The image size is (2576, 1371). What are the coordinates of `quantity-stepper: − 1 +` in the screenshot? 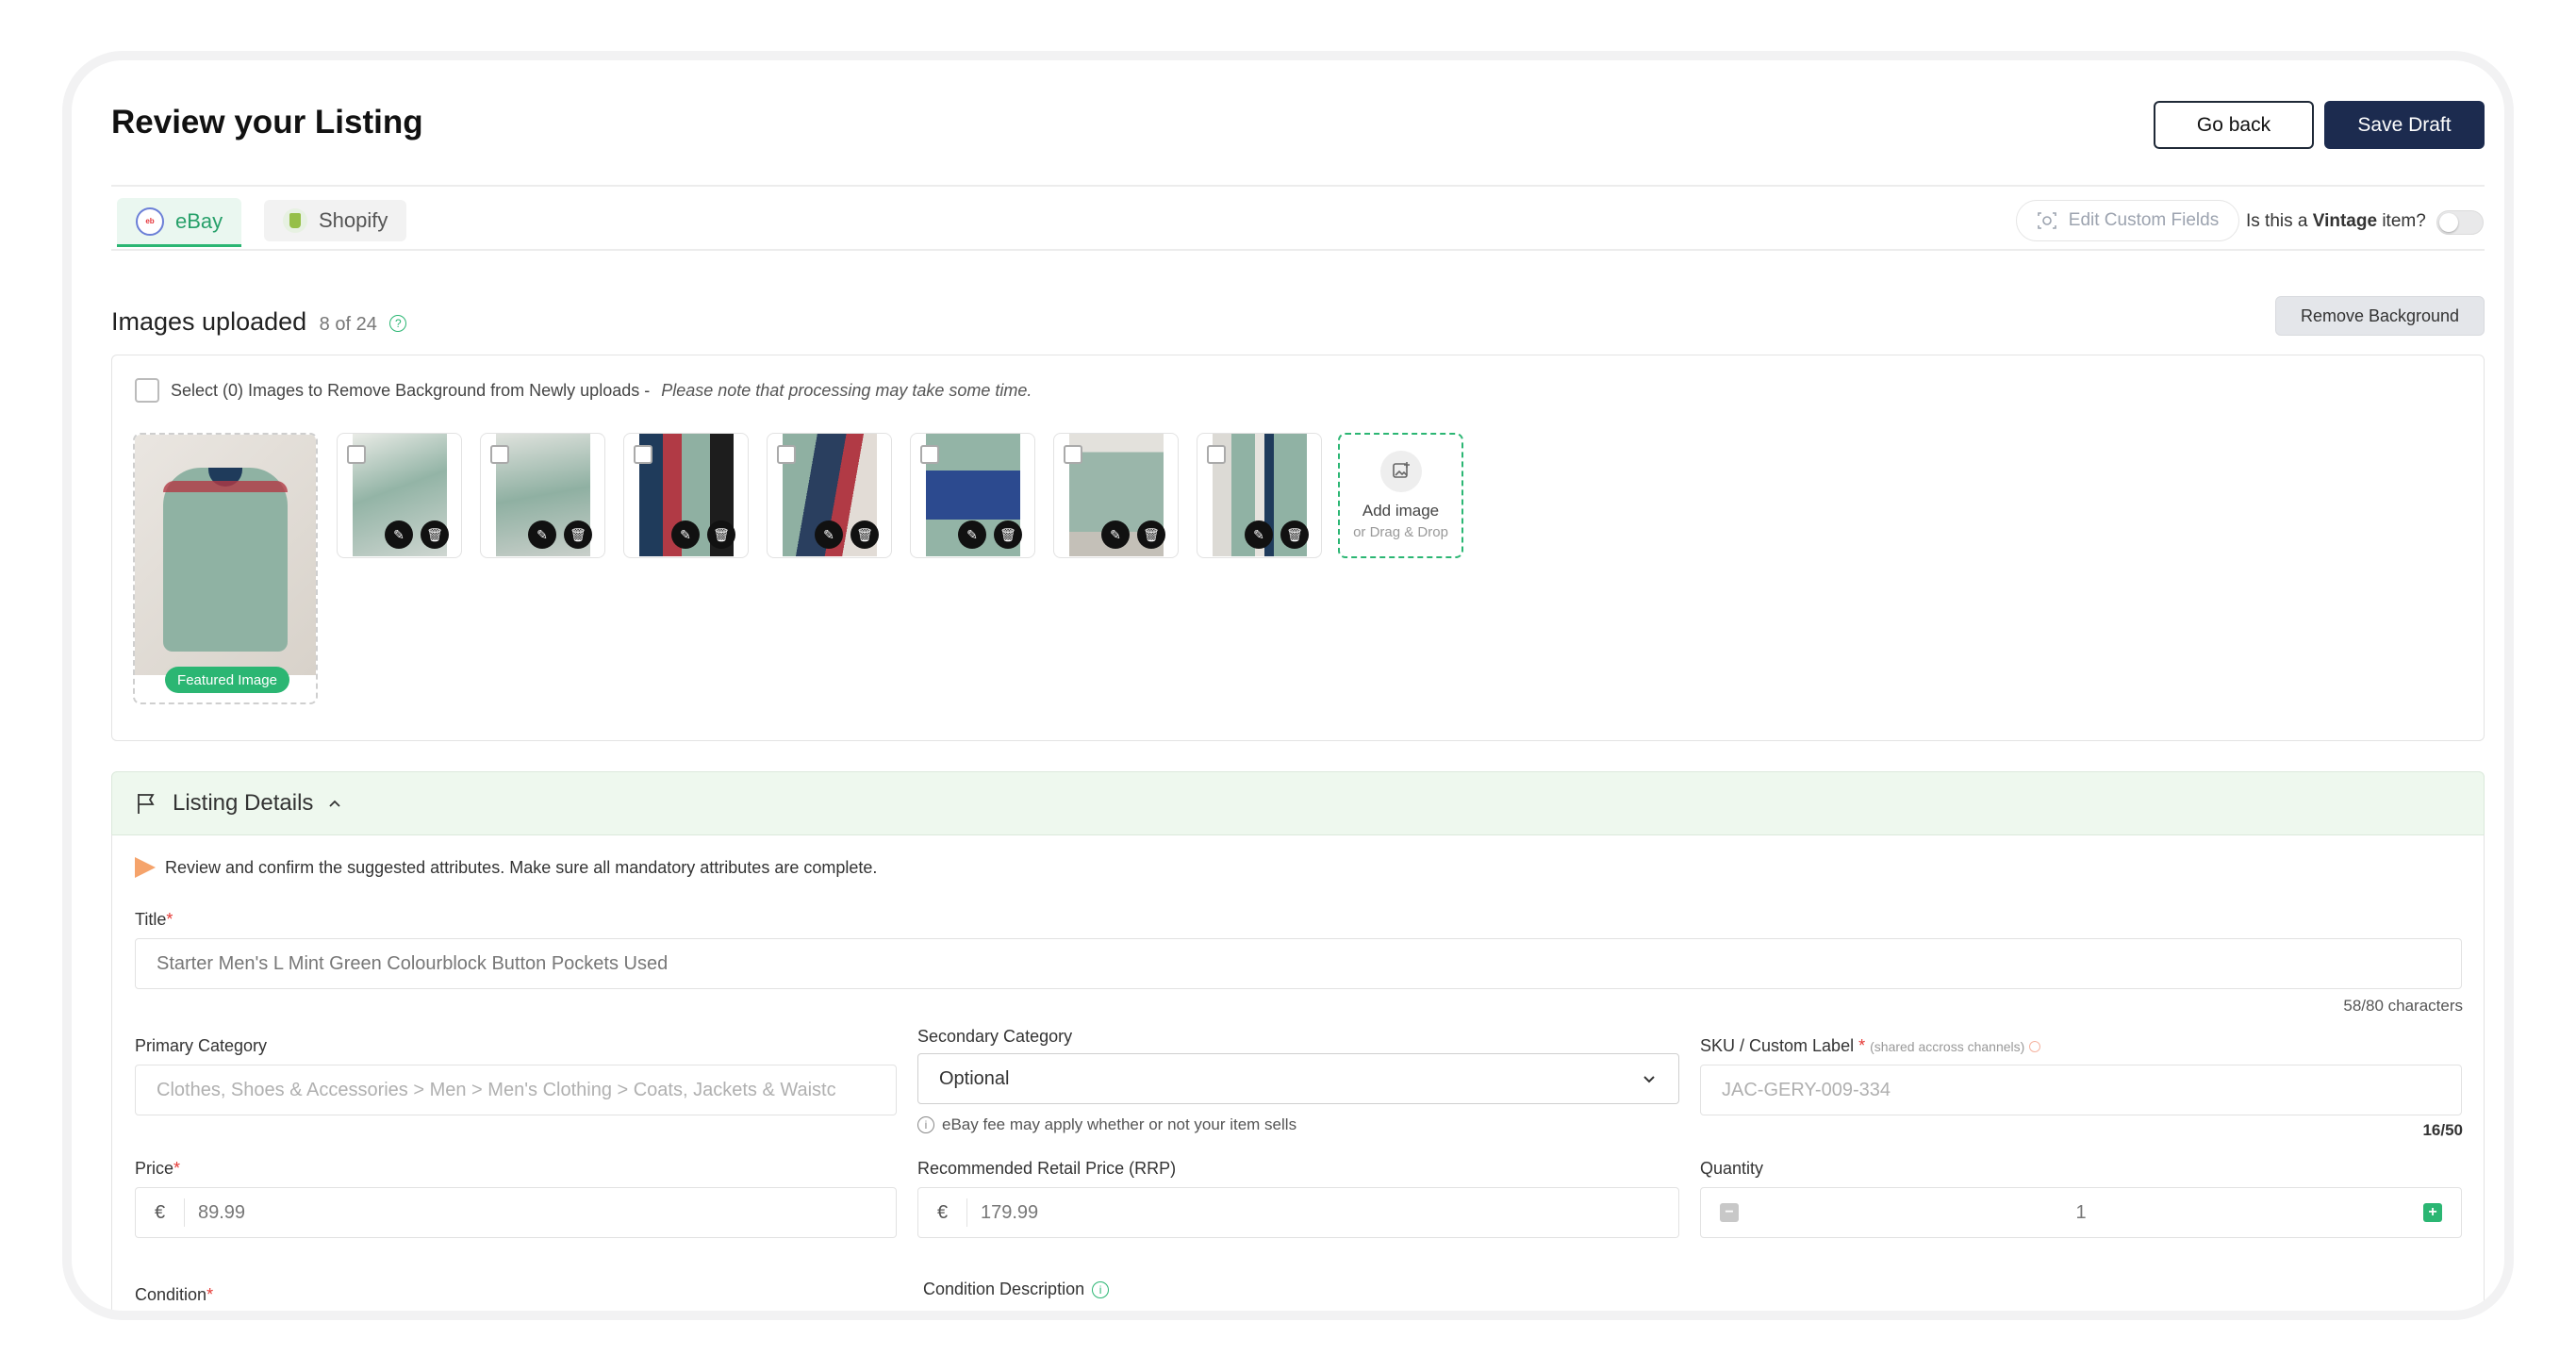 It's located at (2081, 1212).